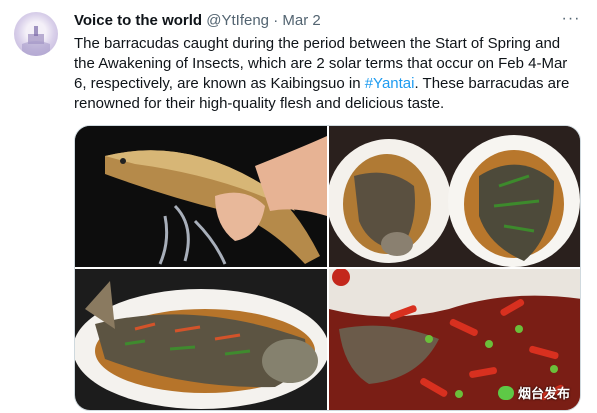  I want to click on photo-fish-in-hand, so click(201, 196).